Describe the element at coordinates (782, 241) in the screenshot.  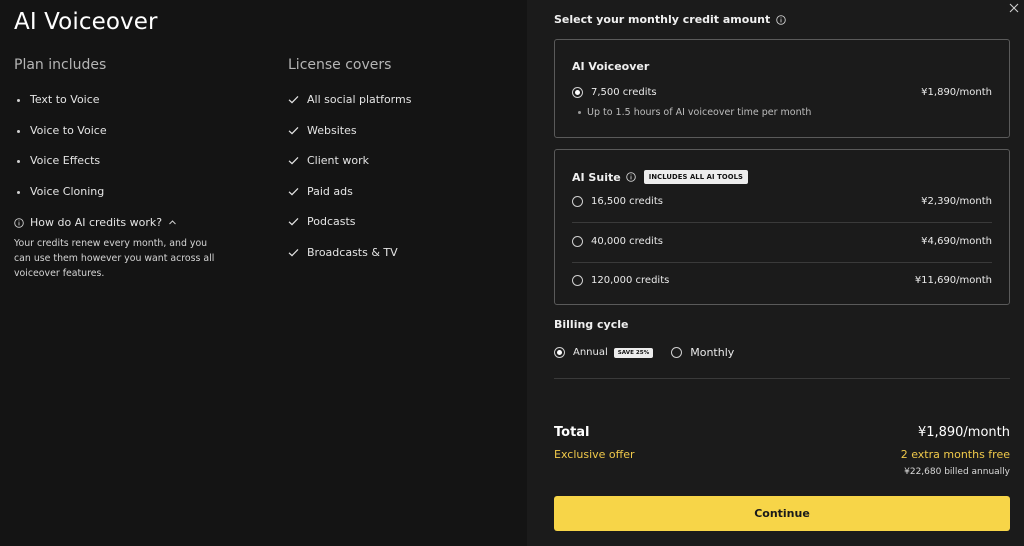
I see `credit-option-40000: 40,000 credits ¥4,690/month` at that location.